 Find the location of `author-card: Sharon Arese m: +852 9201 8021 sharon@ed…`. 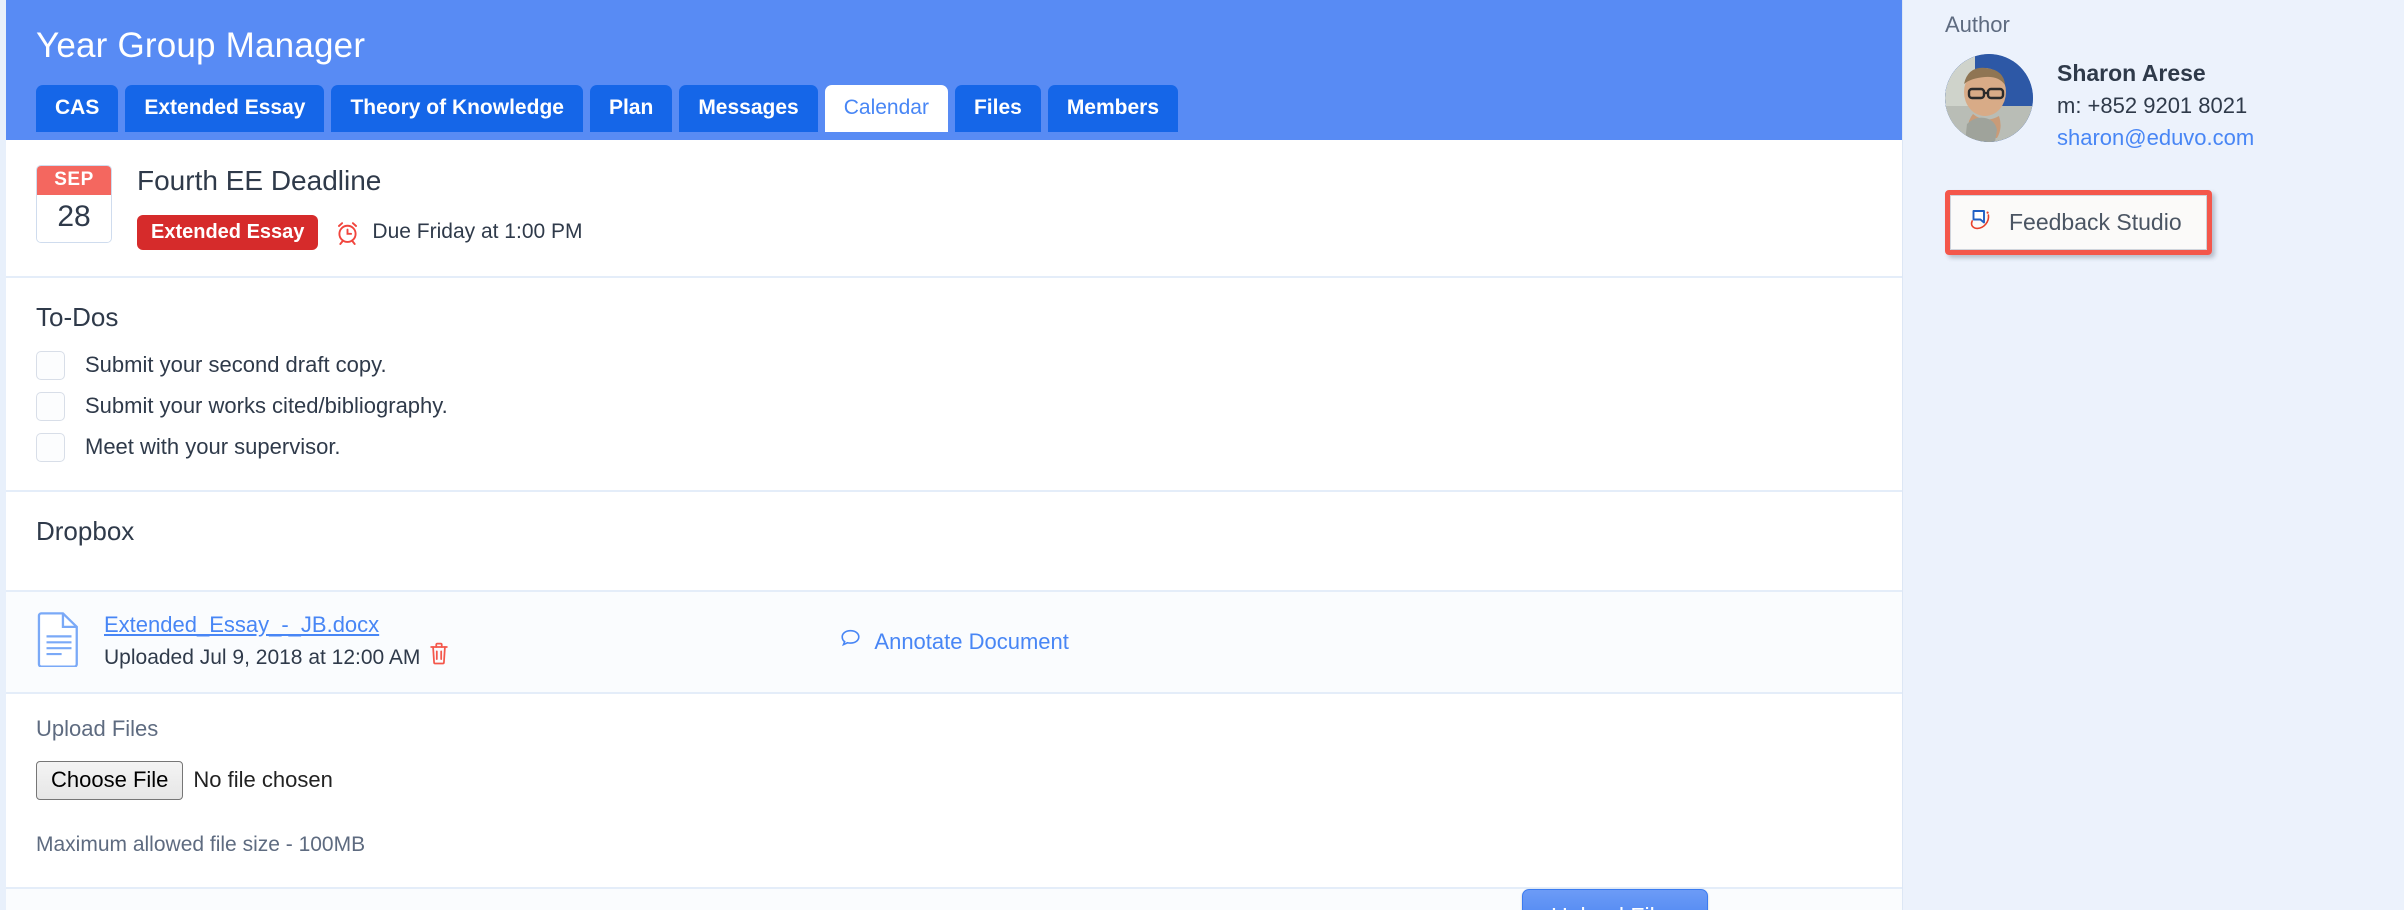

author-card: Sharon Arese m: +852 9201 8021 sharon@ed… is located at coordinates (2174, 104).